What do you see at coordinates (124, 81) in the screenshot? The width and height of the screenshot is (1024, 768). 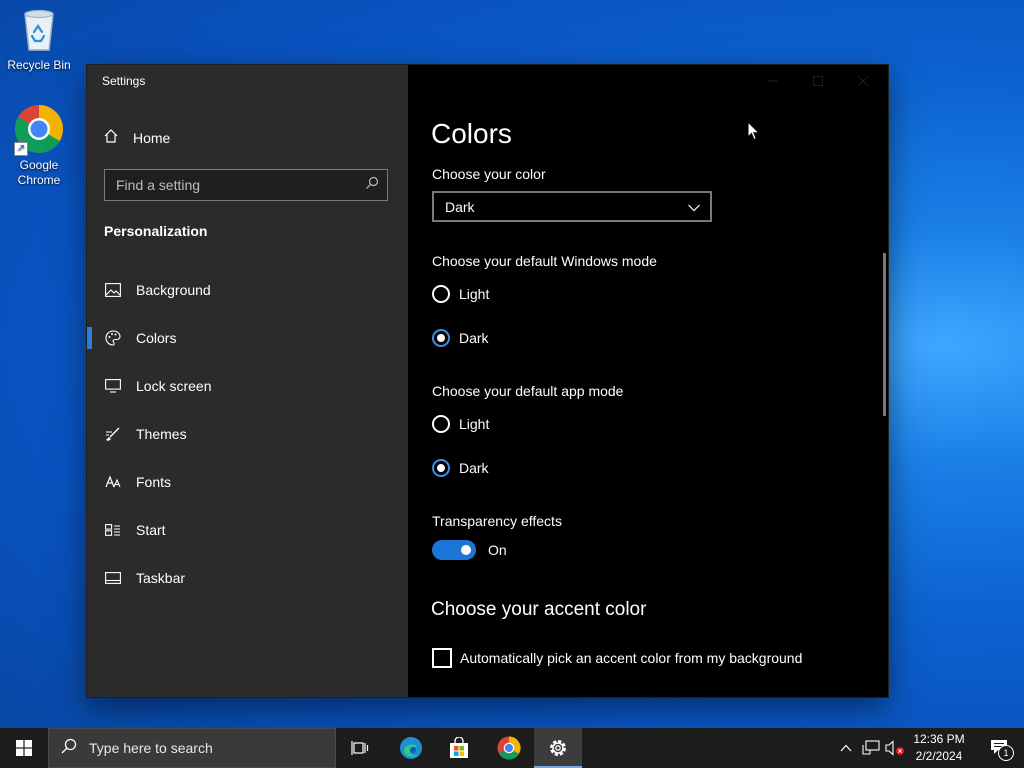 I see `window-title: Settings` at bounding box center [124, 81].